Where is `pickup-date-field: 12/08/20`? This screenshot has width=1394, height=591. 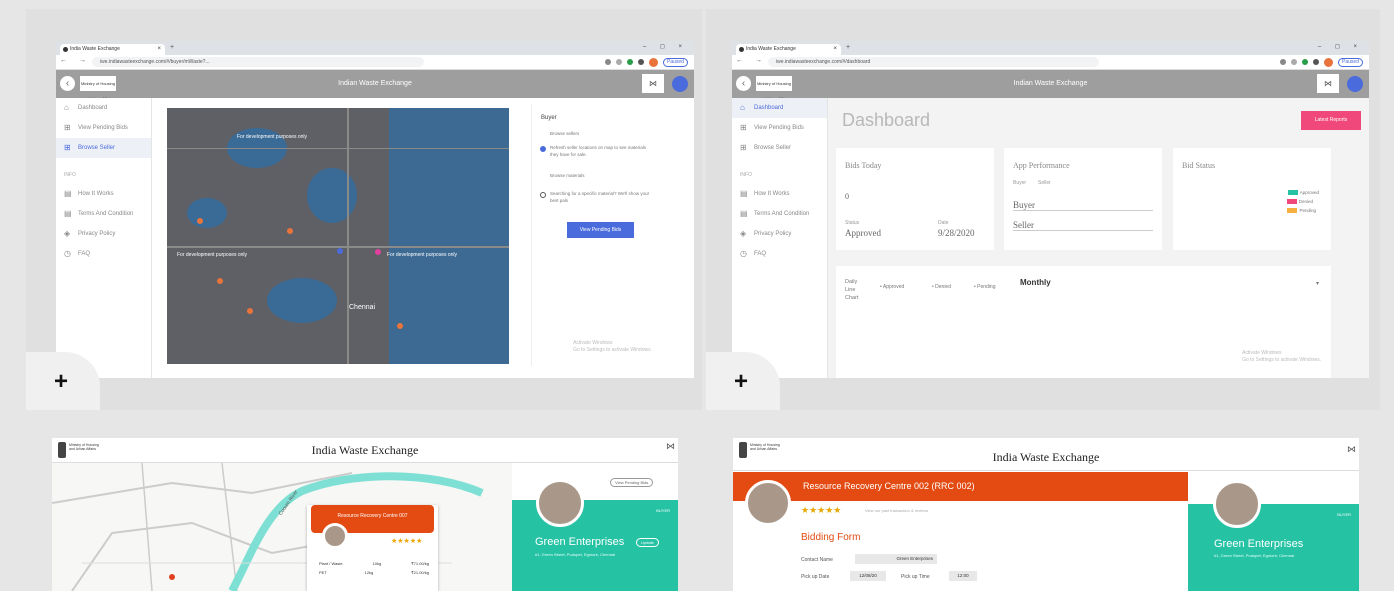 pickup-date-field: 12/08/20 is located at coordinates (868, 576).